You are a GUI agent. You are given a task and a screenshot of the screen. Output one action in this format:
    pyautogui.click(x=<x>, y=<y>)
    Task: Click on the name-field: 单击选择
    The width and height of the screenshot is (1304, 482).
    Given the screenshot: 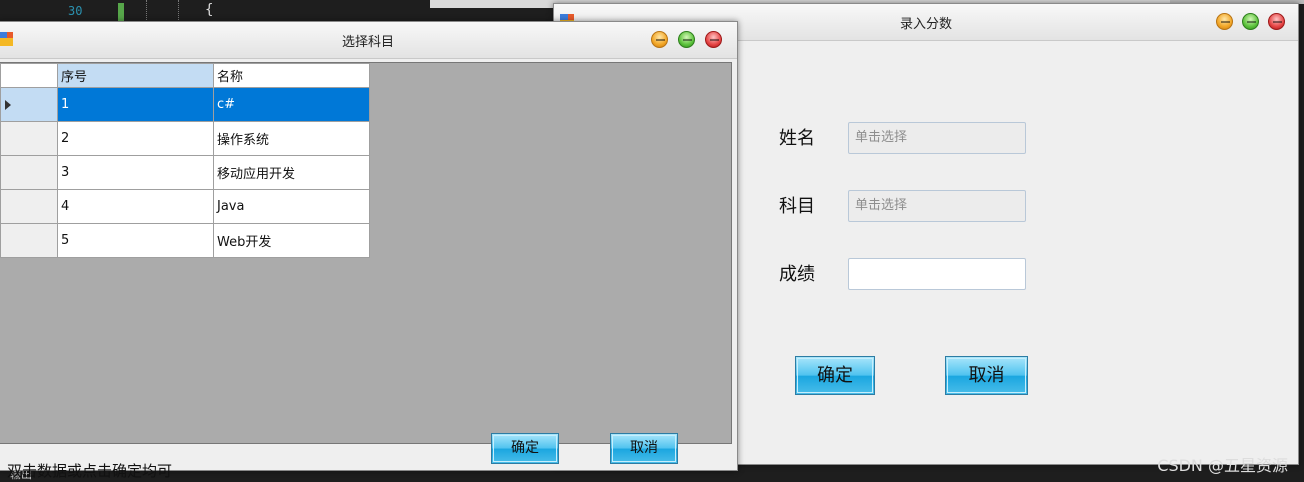 What is the action you would take?
    pyautogui.click(x=937, y=138)
    